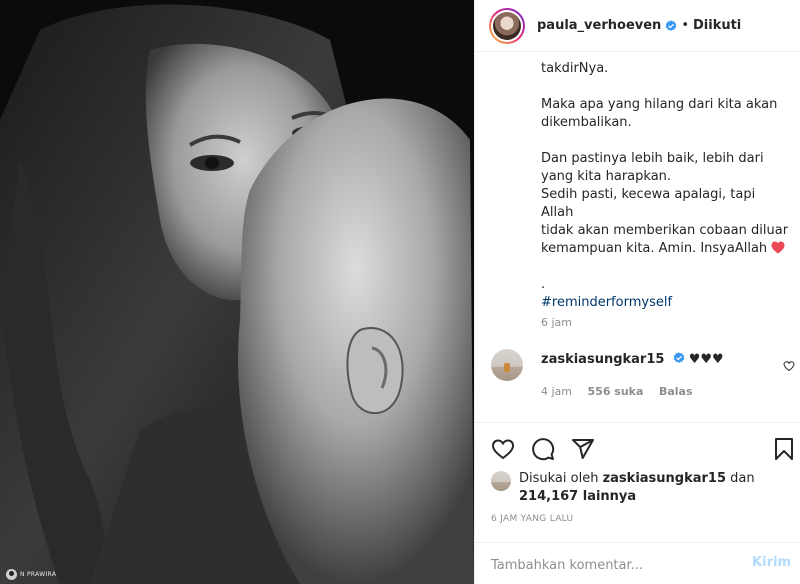 Image resolution: width=800 pixels, height=584 pixels. What do you see at coordinates (557, 391) in the screenshot?
I see `comment-time: 4 jam` at bounding box center [557, 391].